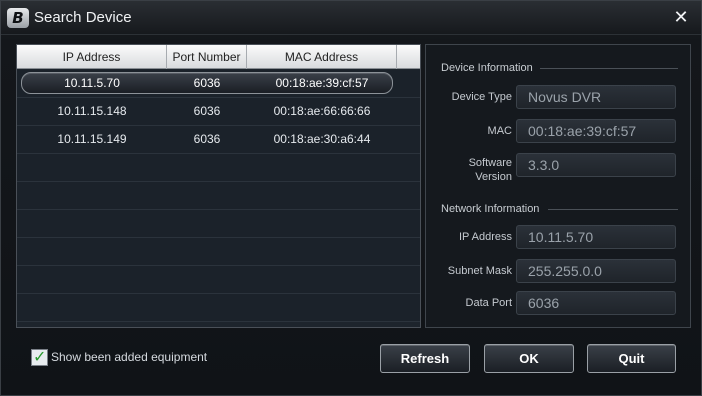  I want to click on title-bar: B Search Device ✕, so click(351, 18).